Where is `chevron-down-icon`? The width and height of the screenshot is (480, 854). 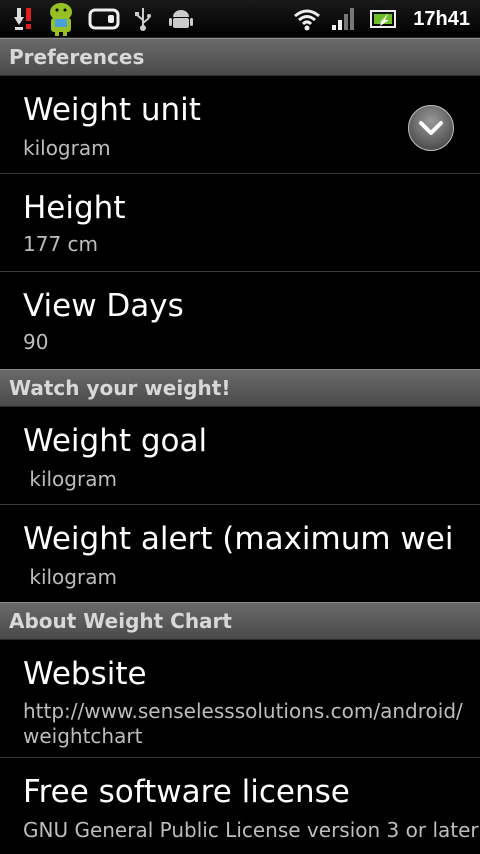
chevron-down-icon is located at coordinates (431, 128).